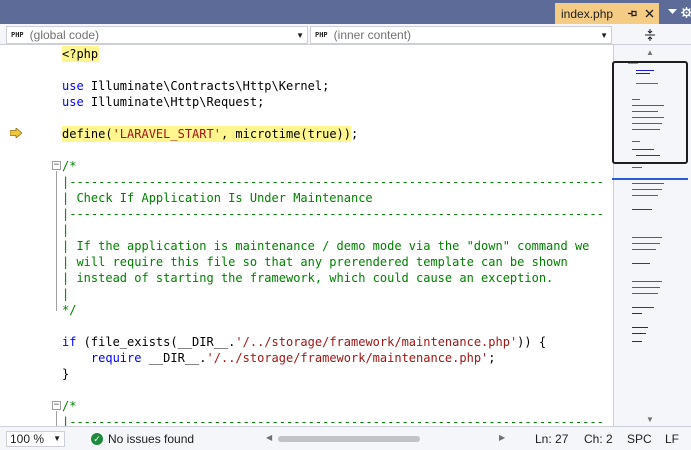  I want to click on instruction-pointer-icon, so click(16, 133).